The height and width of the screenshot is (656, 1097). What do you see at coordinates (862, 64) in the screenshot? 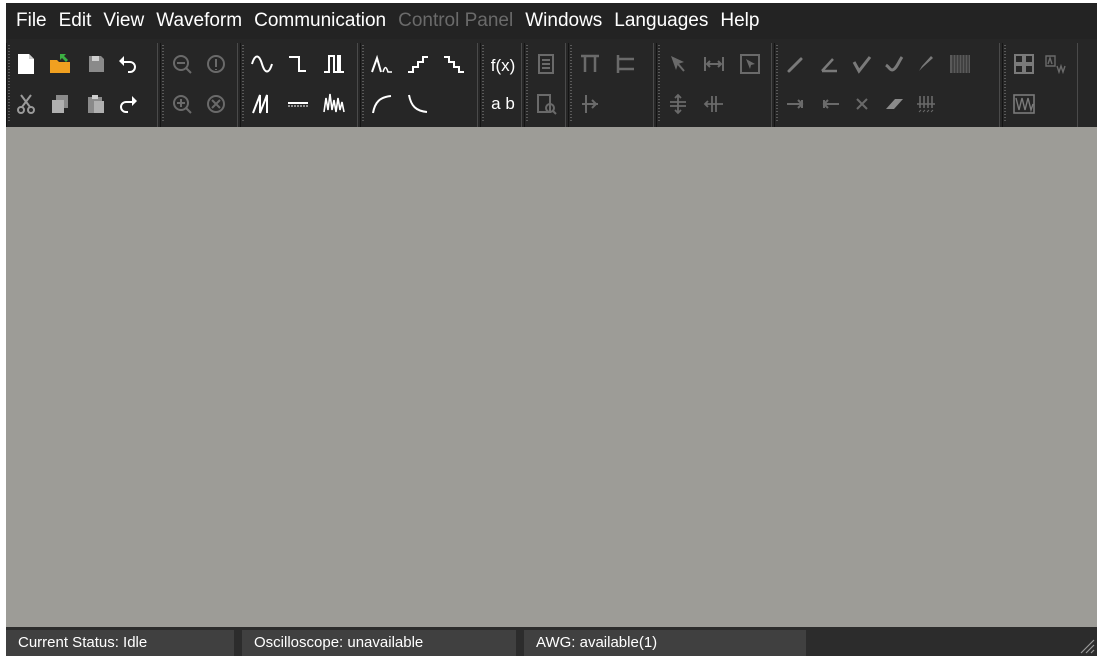
I see `check-draw-icon` at bounding box center [862, 64].